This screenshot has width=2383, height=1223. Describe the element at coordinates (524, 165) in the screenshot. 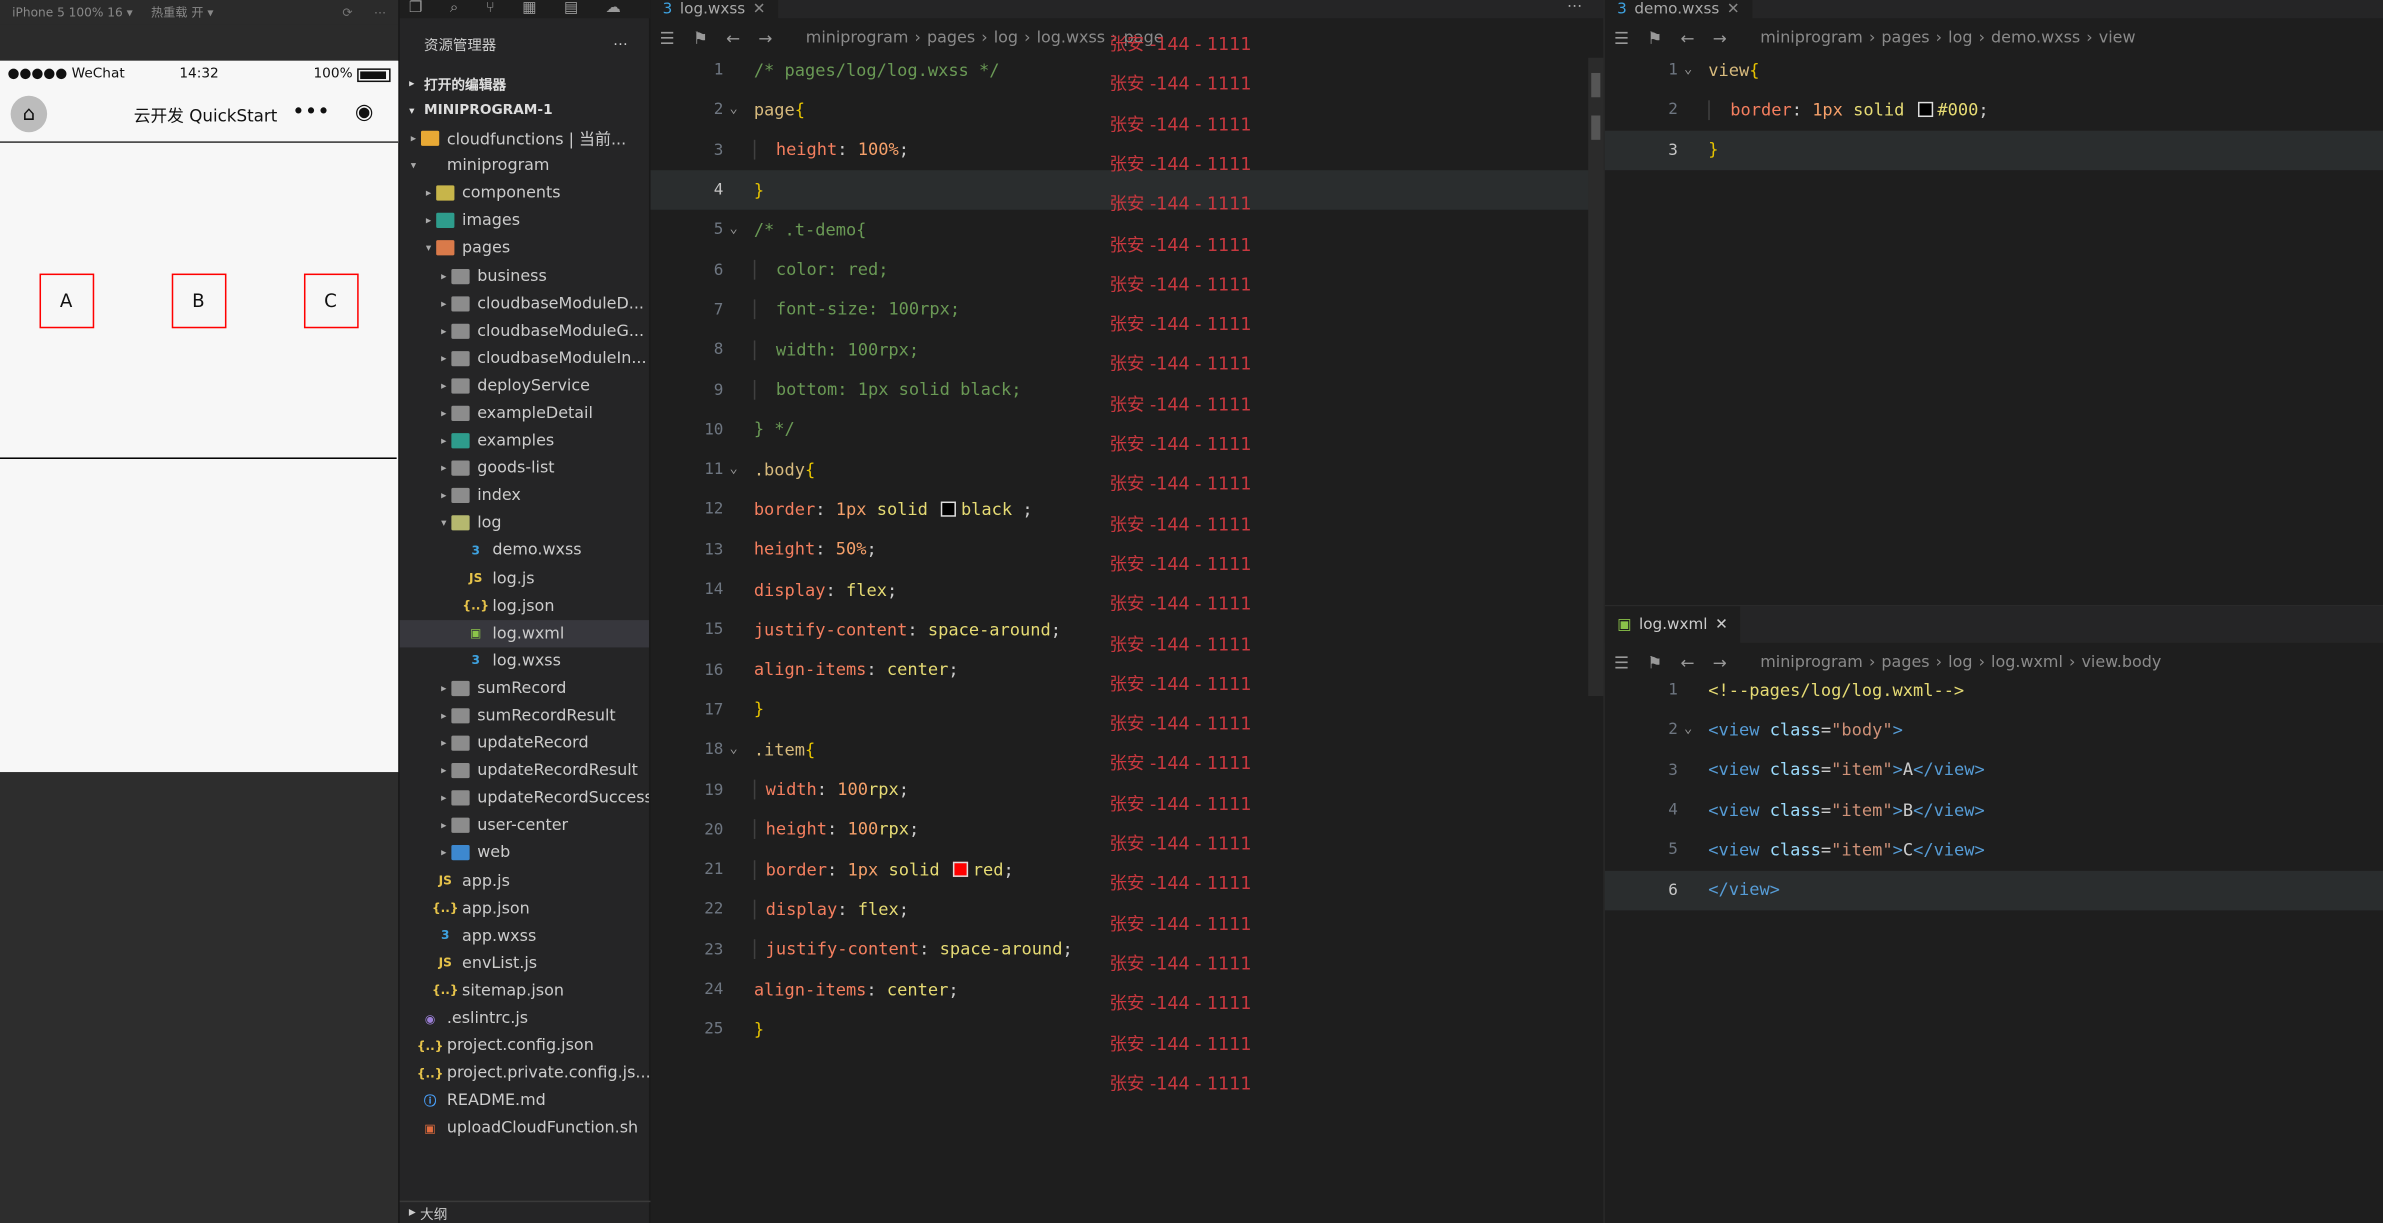

I see `tree-item: ▾ miniprogram` at that location.